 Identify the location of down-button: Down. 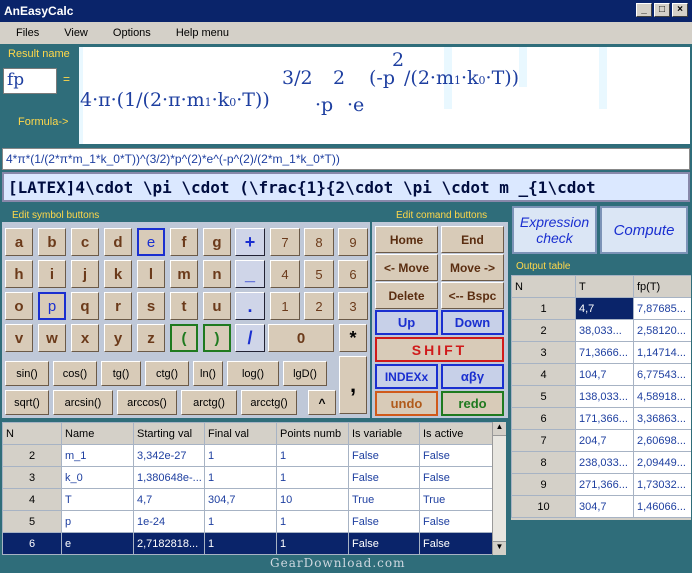
(472, 322).